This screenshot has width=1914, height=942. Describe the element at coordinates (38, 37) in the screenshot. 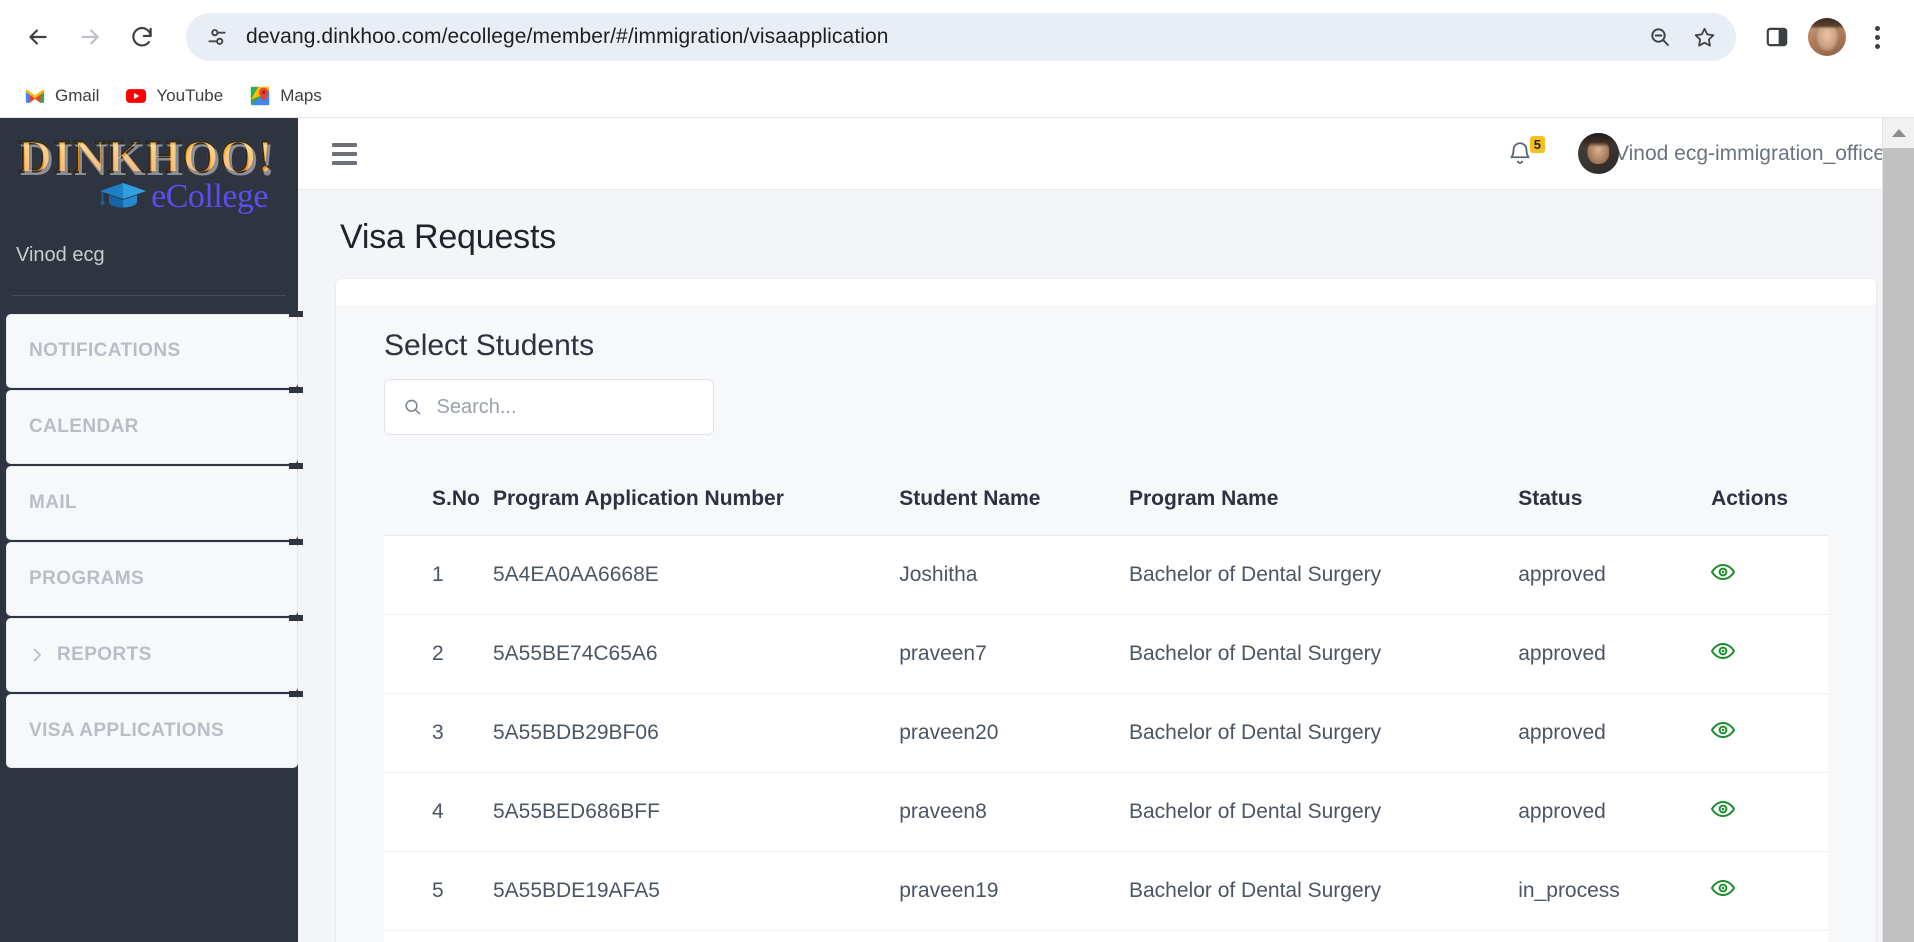

I see `back-button` at that location.